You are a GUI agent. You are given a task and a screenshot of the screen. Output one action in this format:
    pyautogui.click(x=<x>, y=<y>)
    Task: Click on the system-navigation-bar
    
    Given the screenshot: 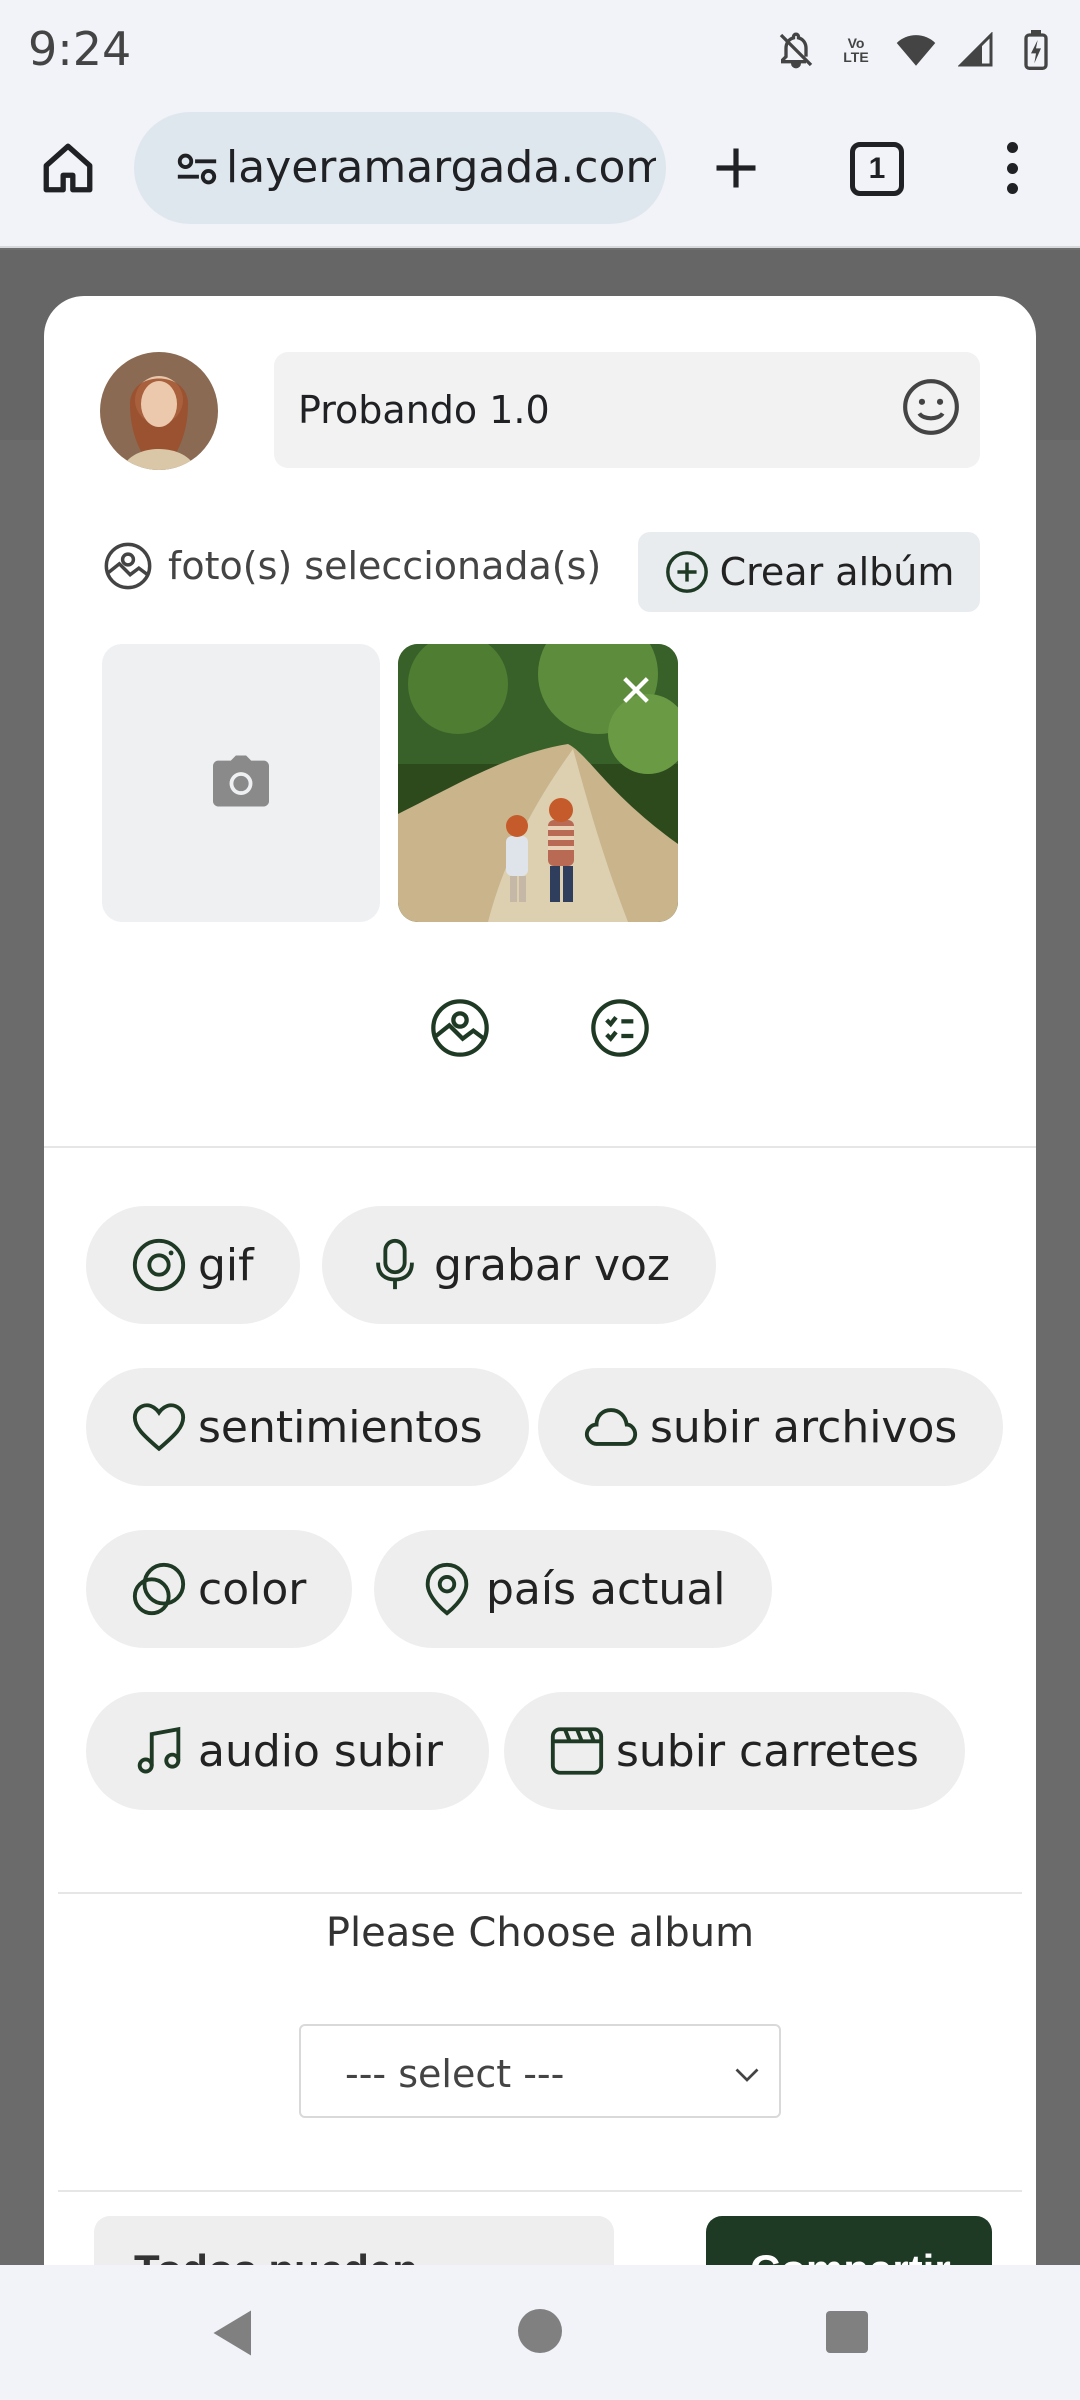 What is the action you would take?
    pyautogui.click(x=540, y=2332)
    